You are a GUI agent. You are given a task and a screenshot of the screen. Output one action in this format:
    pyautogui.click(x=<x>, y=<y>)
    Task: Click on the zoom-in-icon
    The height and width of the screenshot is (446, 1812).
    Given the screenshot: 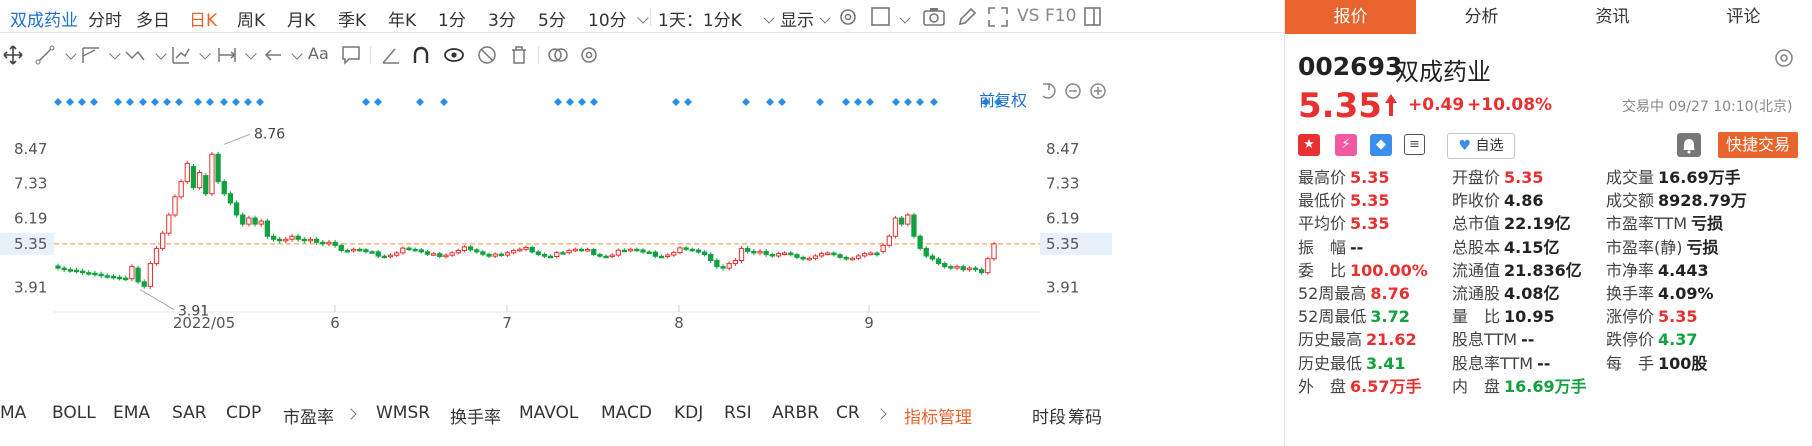 What is the action you would take?
    pyautogui.click(x=1098, y=91)
    